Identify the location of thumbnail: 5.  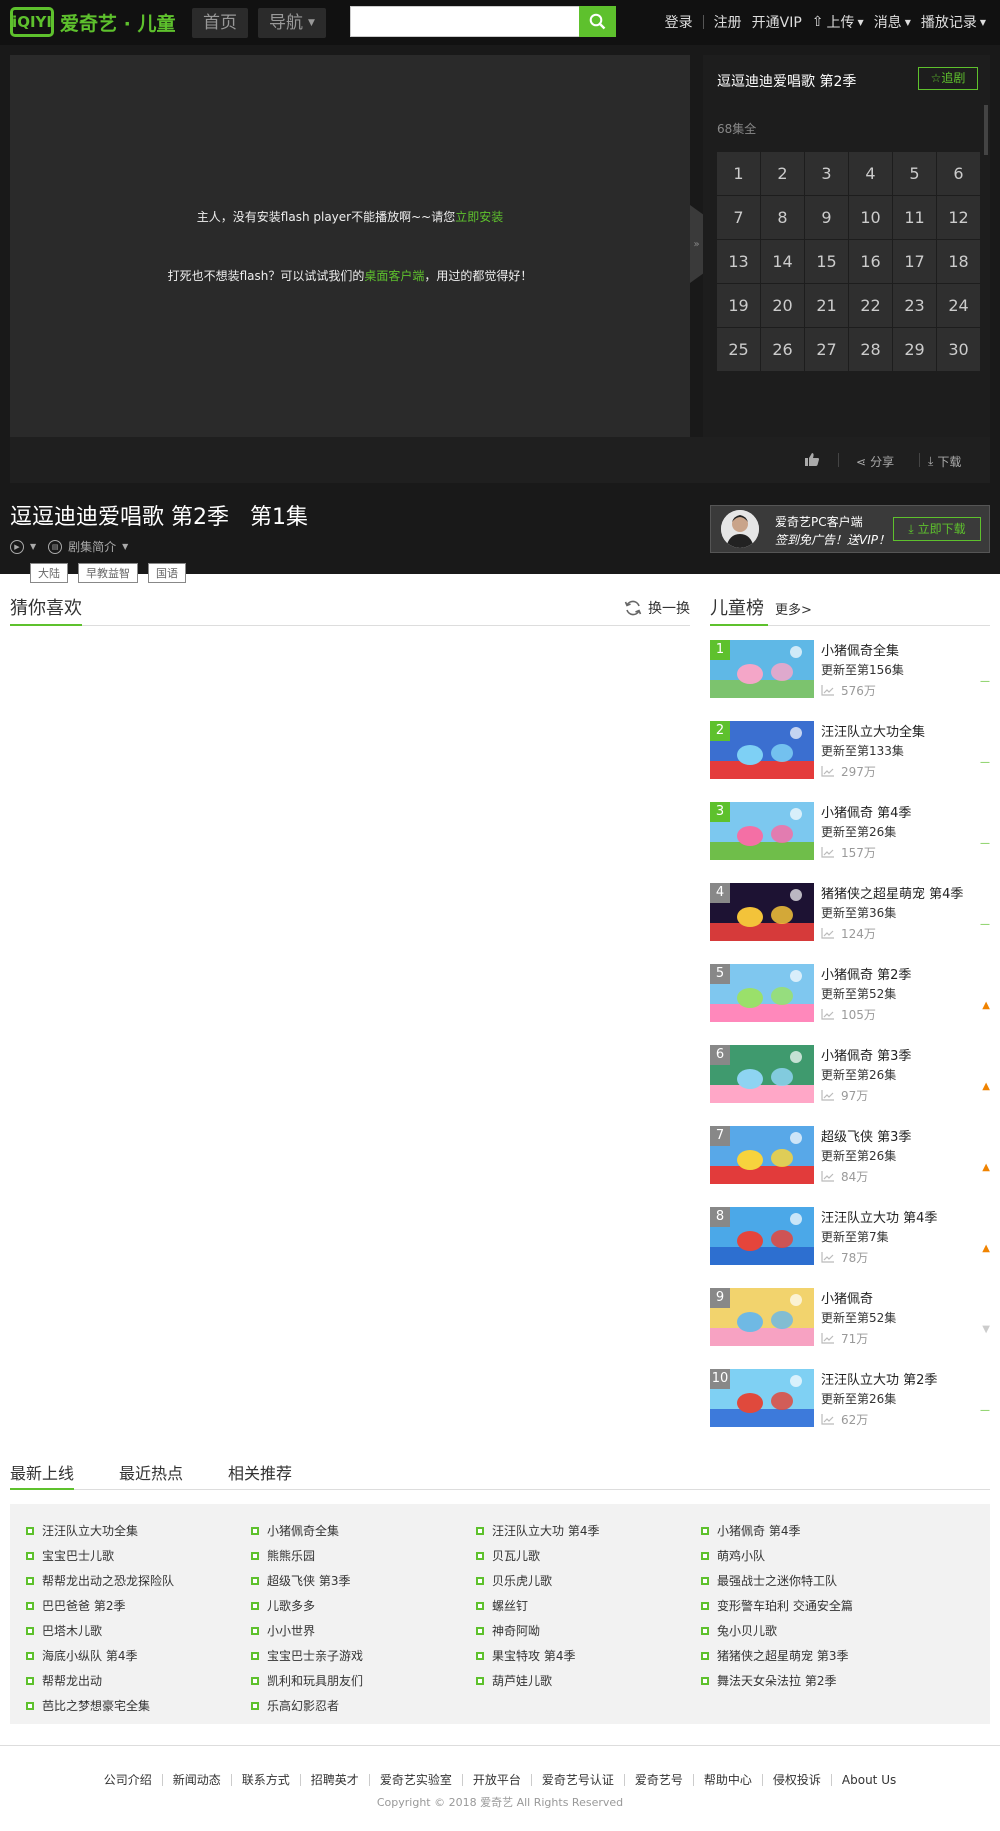
(762, 993).